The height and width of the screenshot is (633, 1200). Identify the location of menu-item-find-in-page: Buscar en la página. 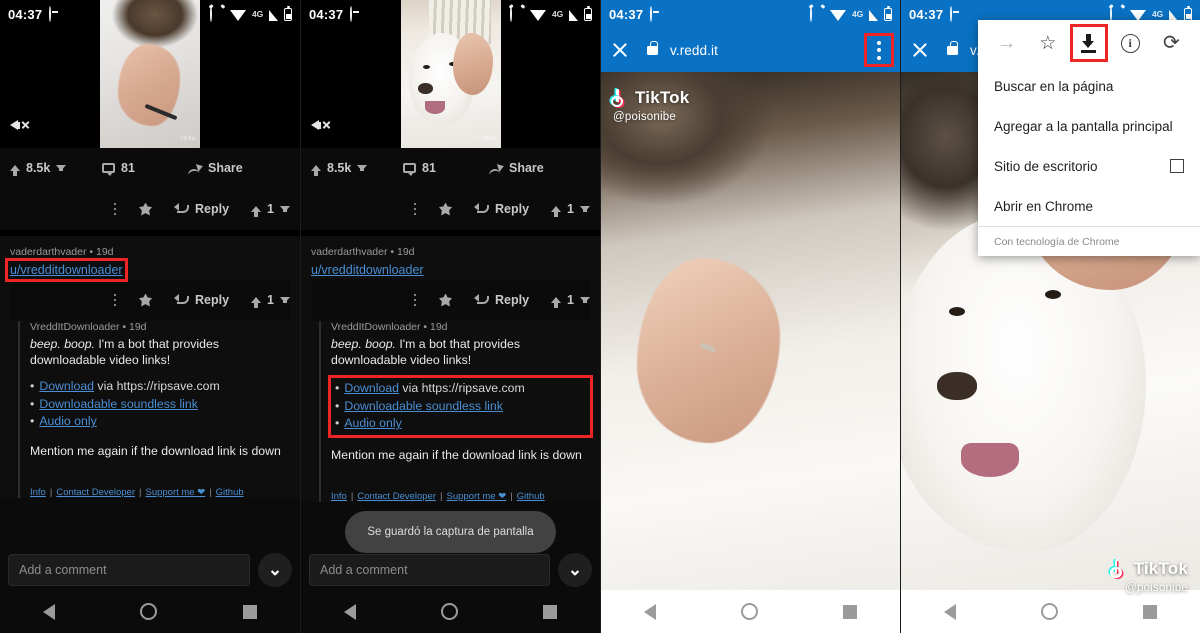
(1089, 86).